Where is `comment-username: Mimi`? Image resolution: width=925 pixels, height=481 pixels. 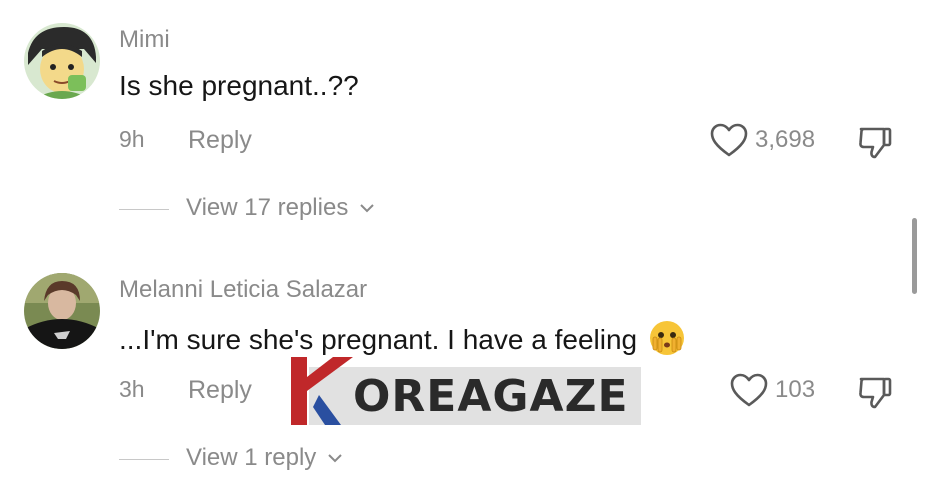
comment-username: Mimi is located at coordinates (144, 40).